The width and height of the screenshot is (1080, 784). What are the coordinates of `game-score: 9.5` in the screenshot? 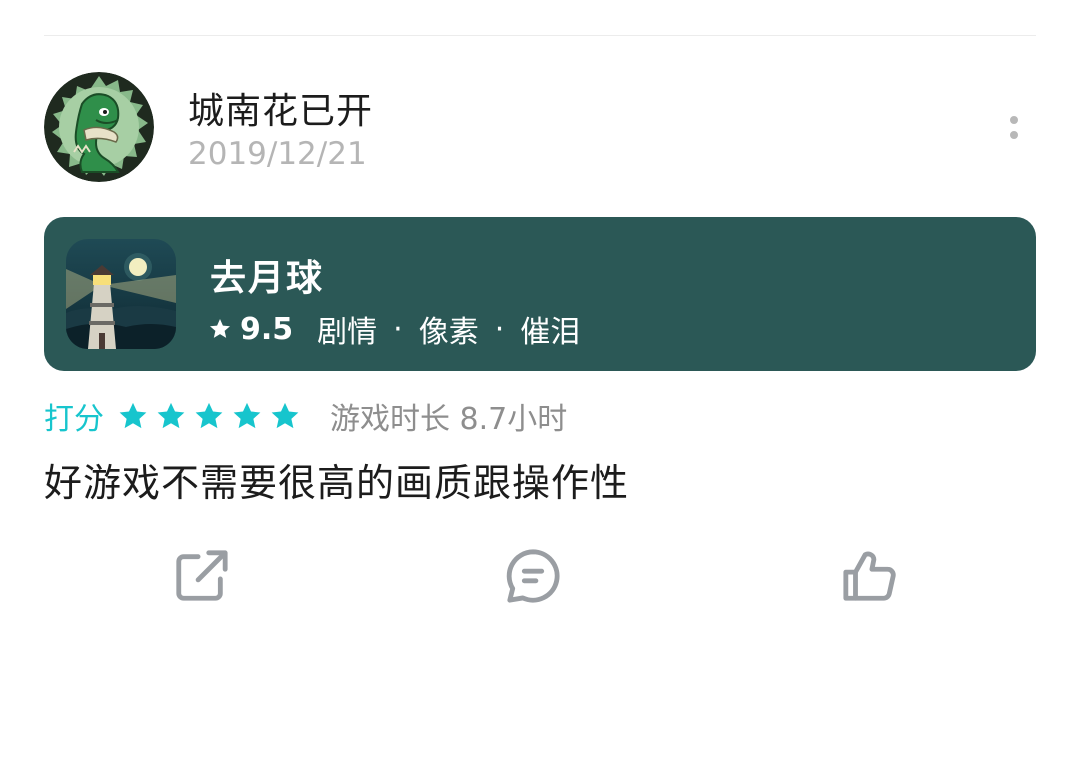 It's located at (267, 329).